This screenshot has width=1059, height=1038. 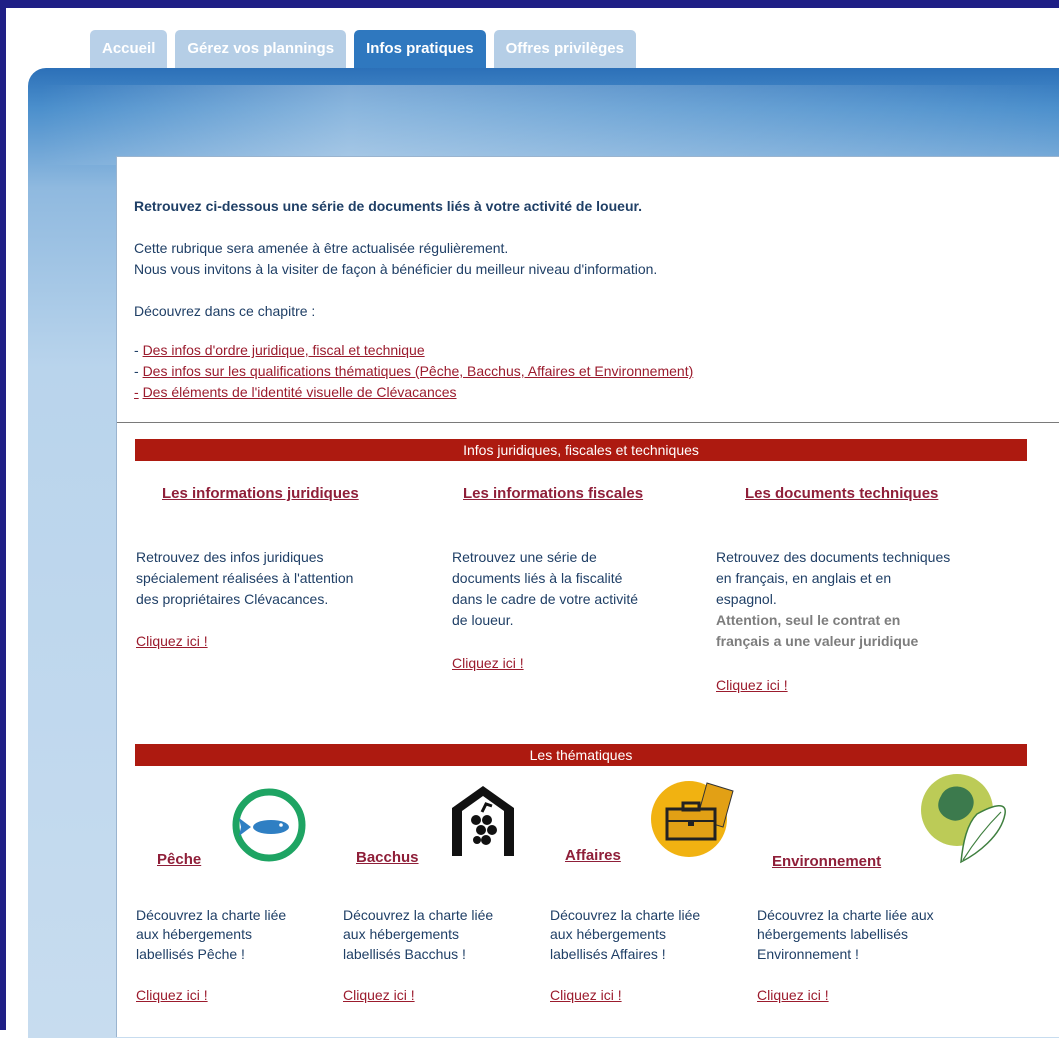 What do you see at coordinates (537, 578) in the screenshot?
I see `fiscales-desc-2: documents liés à la fiscalité` at bounding box center [537, 578].